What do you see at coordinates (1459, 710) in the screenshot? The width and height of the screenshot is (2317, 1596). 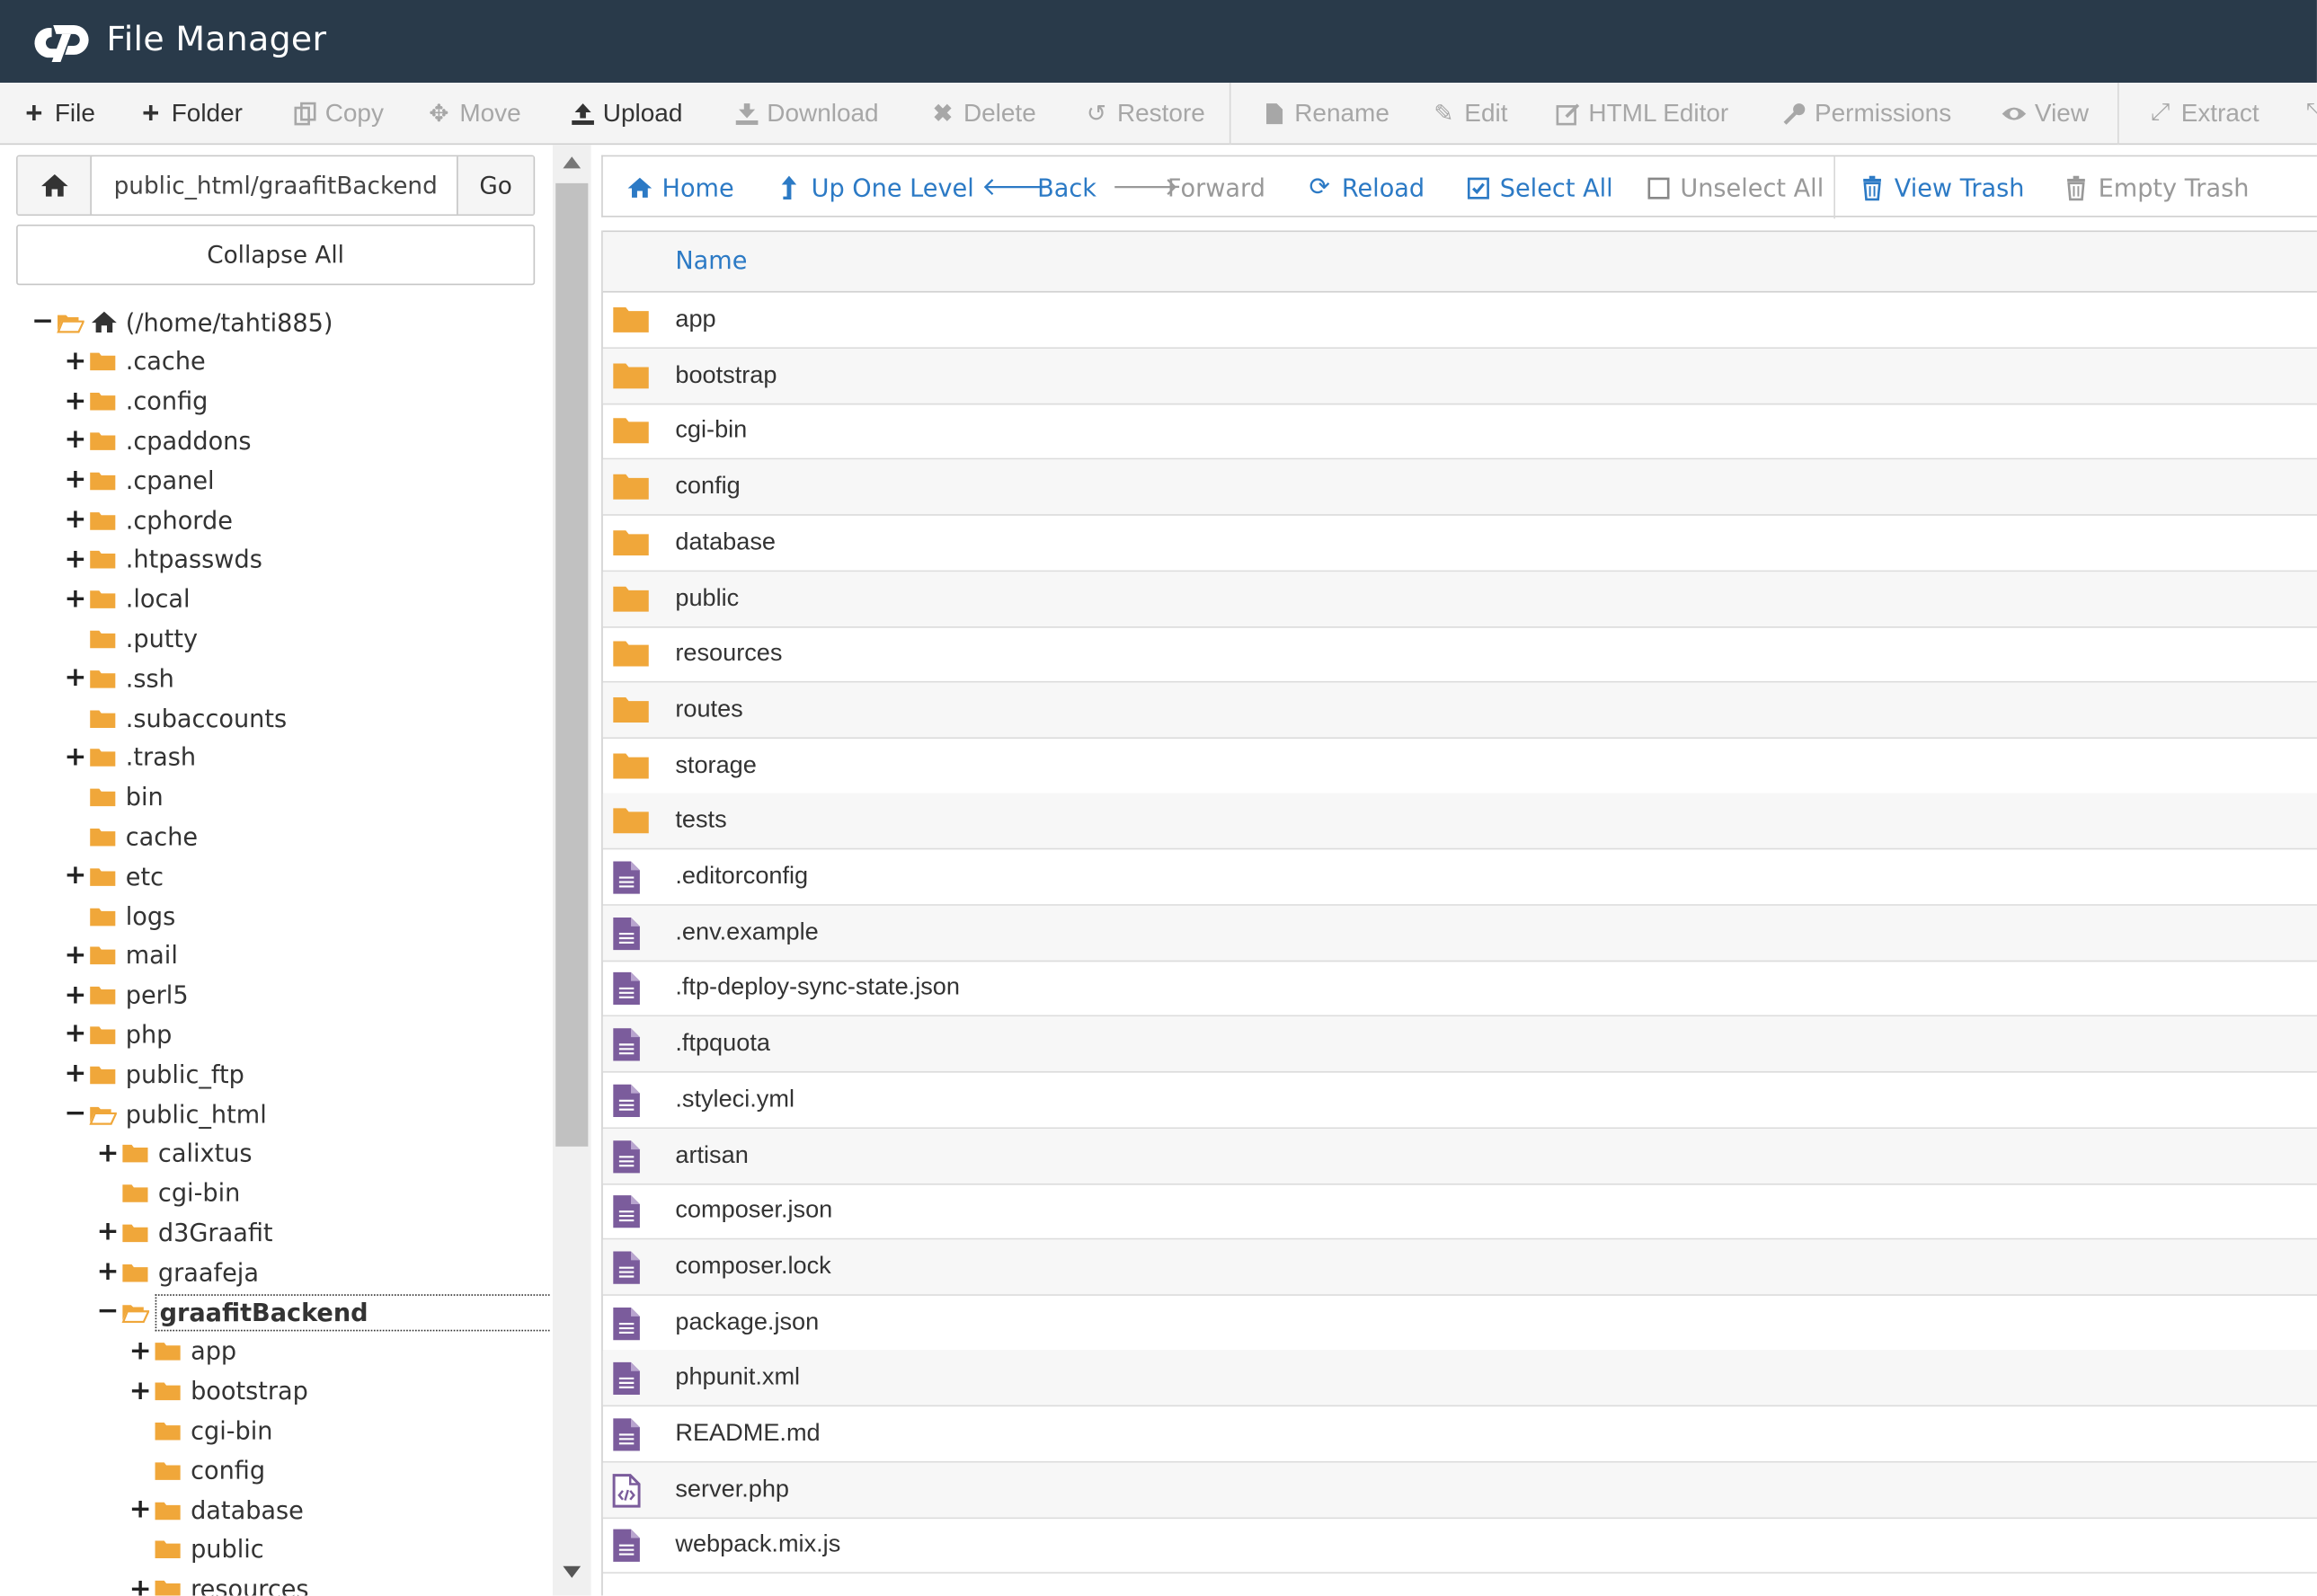 I see `table-row: routes` at bounding box center [1459, 710].